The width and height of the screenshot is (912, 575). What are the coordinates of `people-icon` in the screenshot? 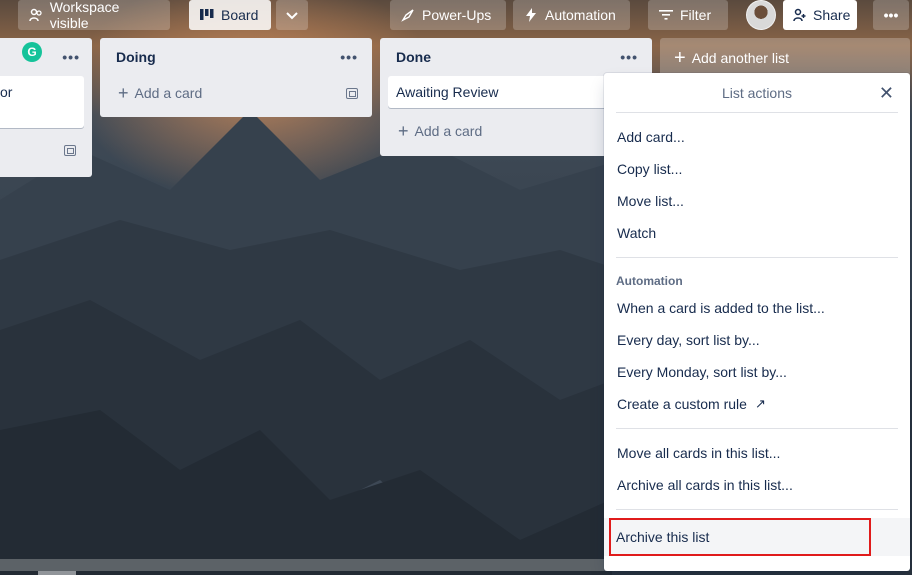 It's located at (36, 15).